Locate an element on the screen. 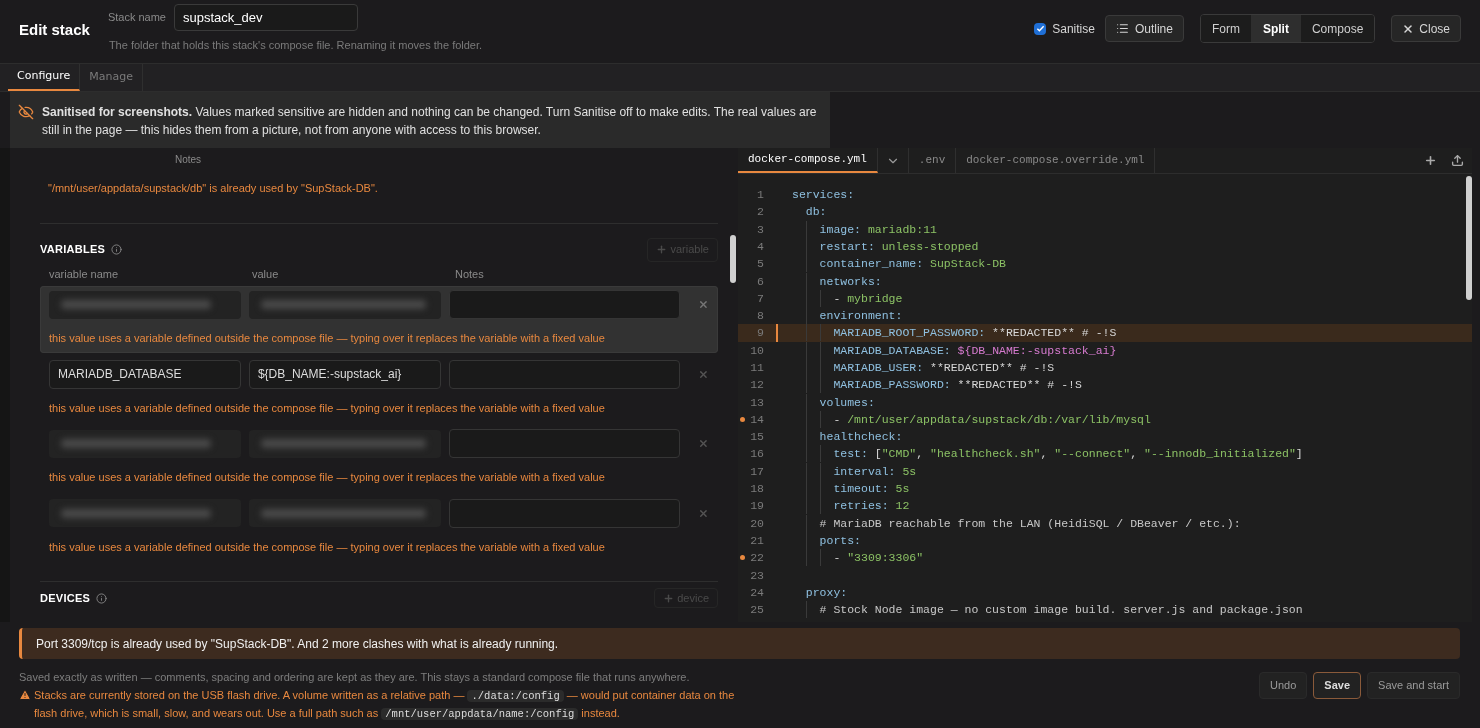 This screenshot has height=728, width=1480. code-line: networks: is located at coordinates (830, 281).